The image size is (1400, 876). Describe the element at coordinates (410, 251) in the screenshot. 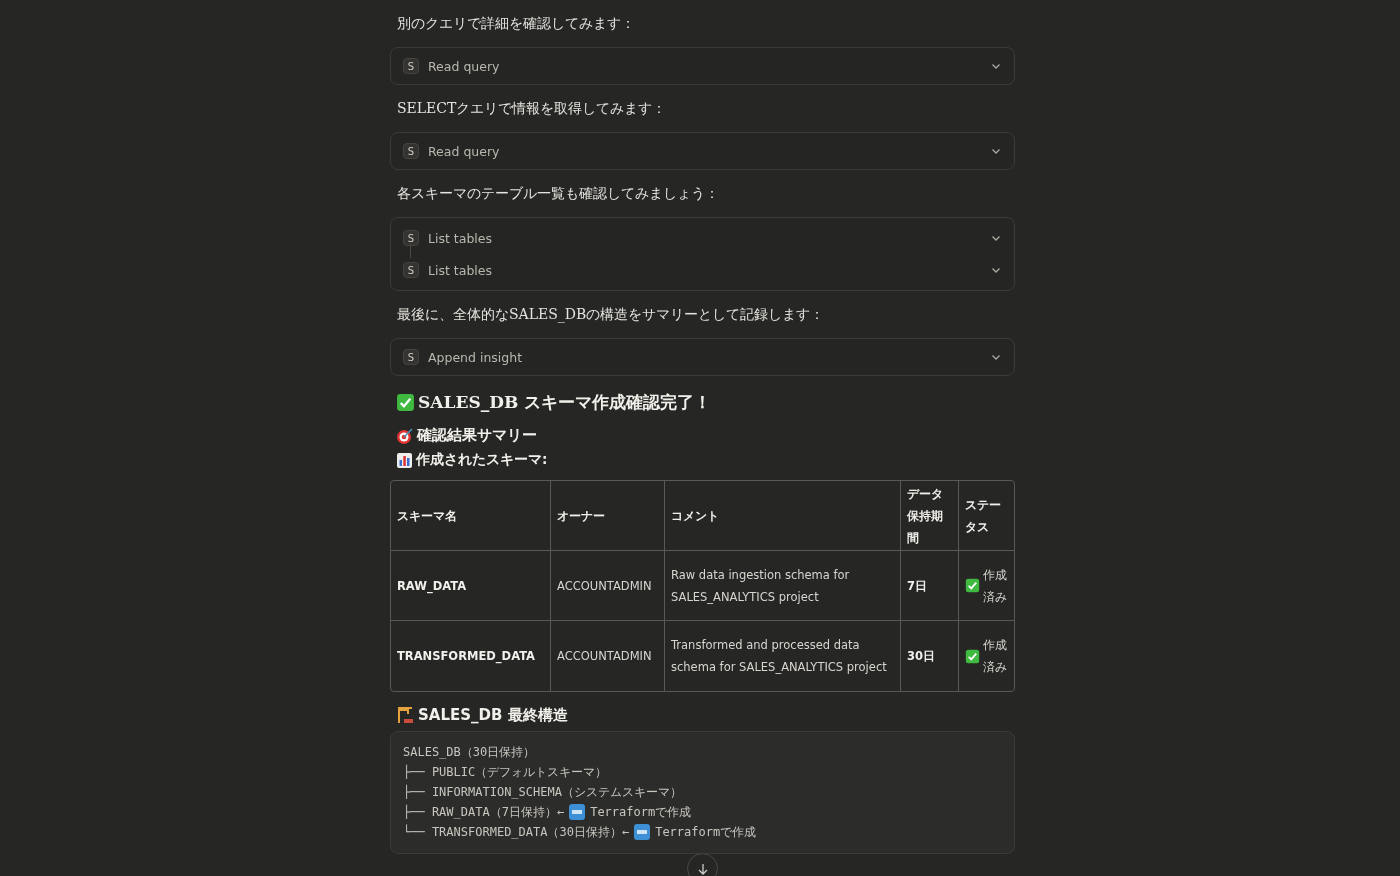

I see `connector-line` at that location.